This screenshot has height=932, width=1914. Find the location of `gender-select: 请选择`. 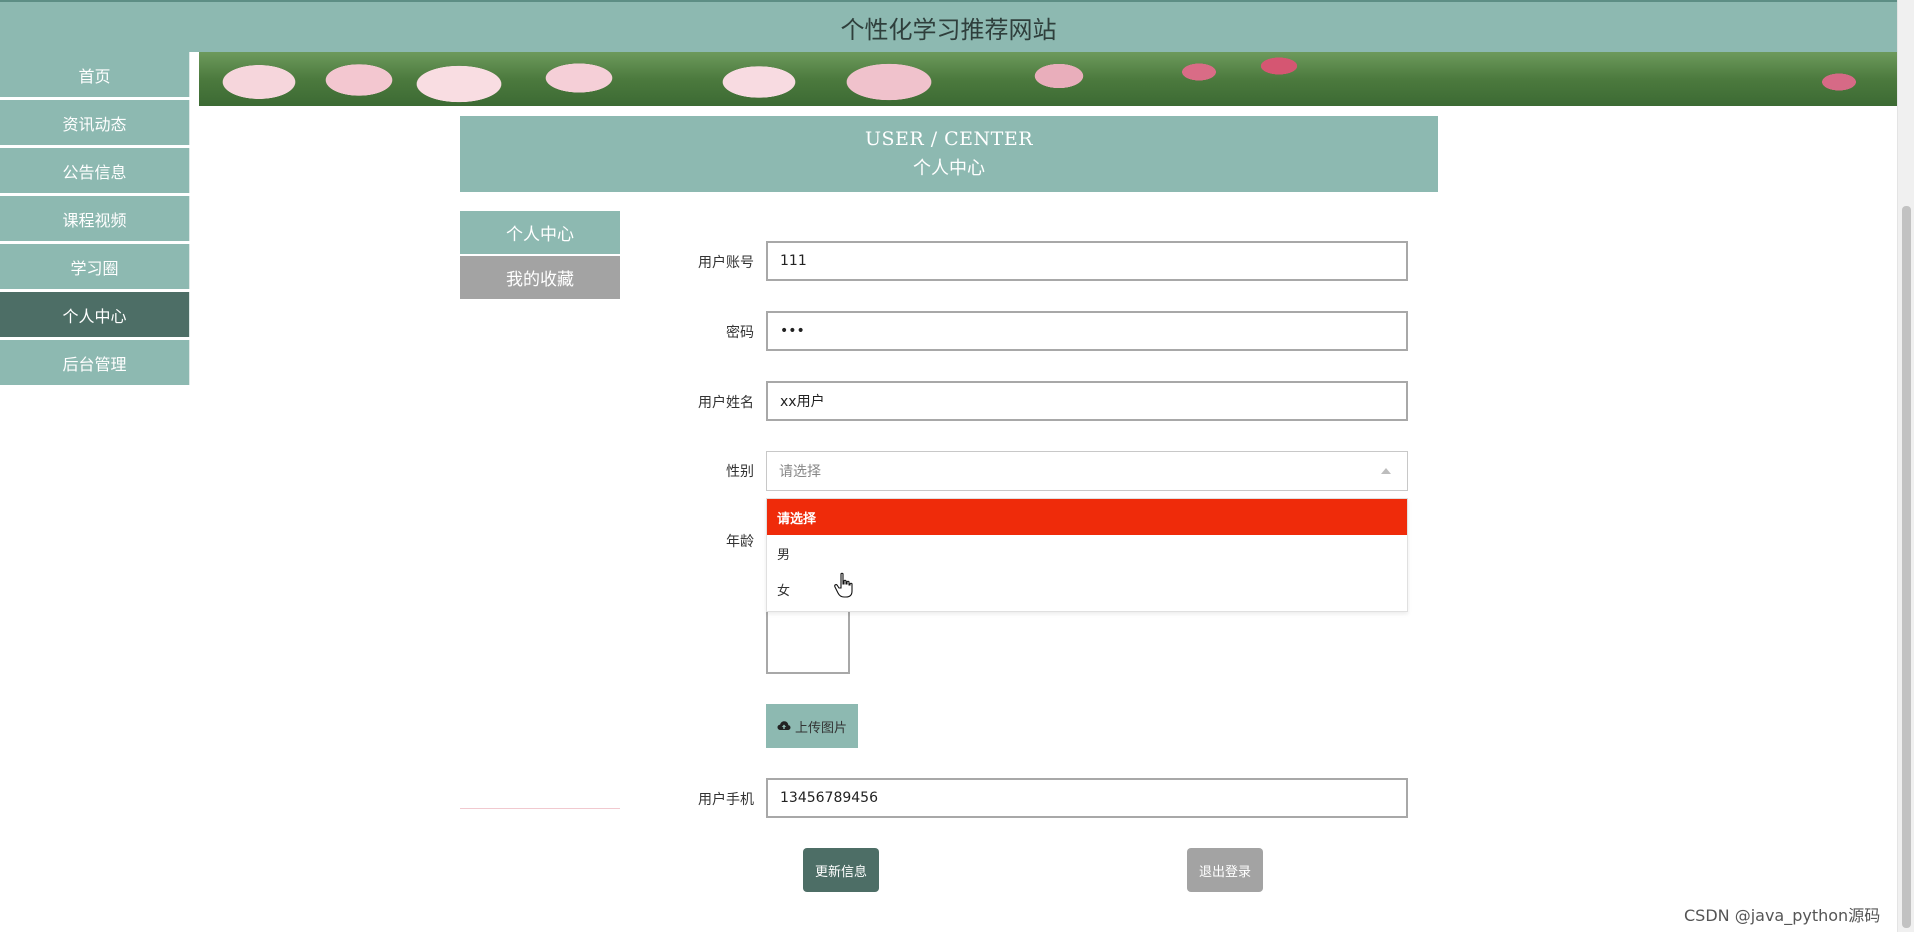

gender-select: 请选择 is located at coordinates (1087, 471).